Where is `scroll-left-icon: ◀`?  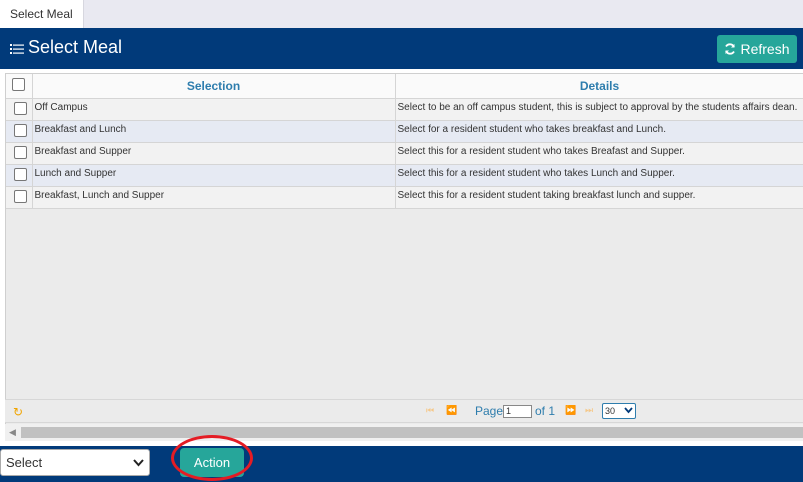 scroll-left-icon: ◀ is located at coordinates (12, 432).